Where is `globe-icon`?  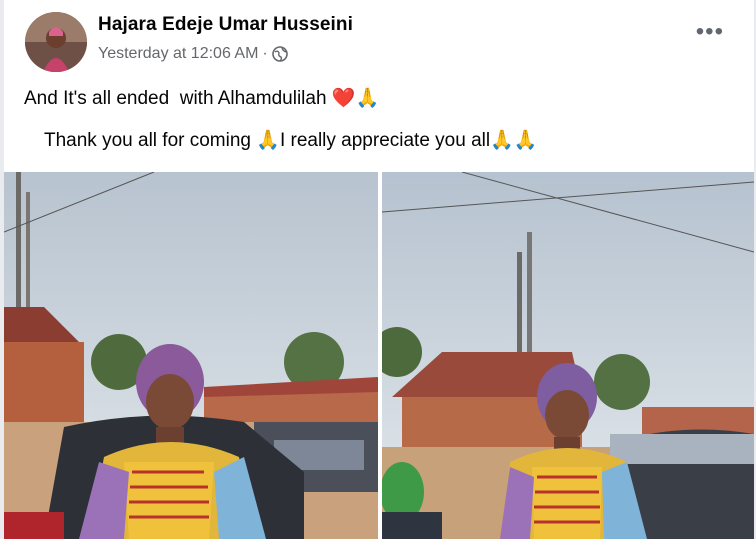 globe-icon is located at coordinates (279, 54).